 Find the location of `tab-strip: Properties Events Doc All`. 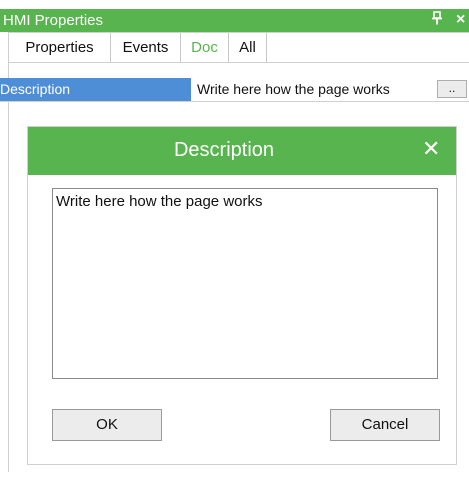

tab-strip: Properties Events Doc All is located at coordinates (239, 47).